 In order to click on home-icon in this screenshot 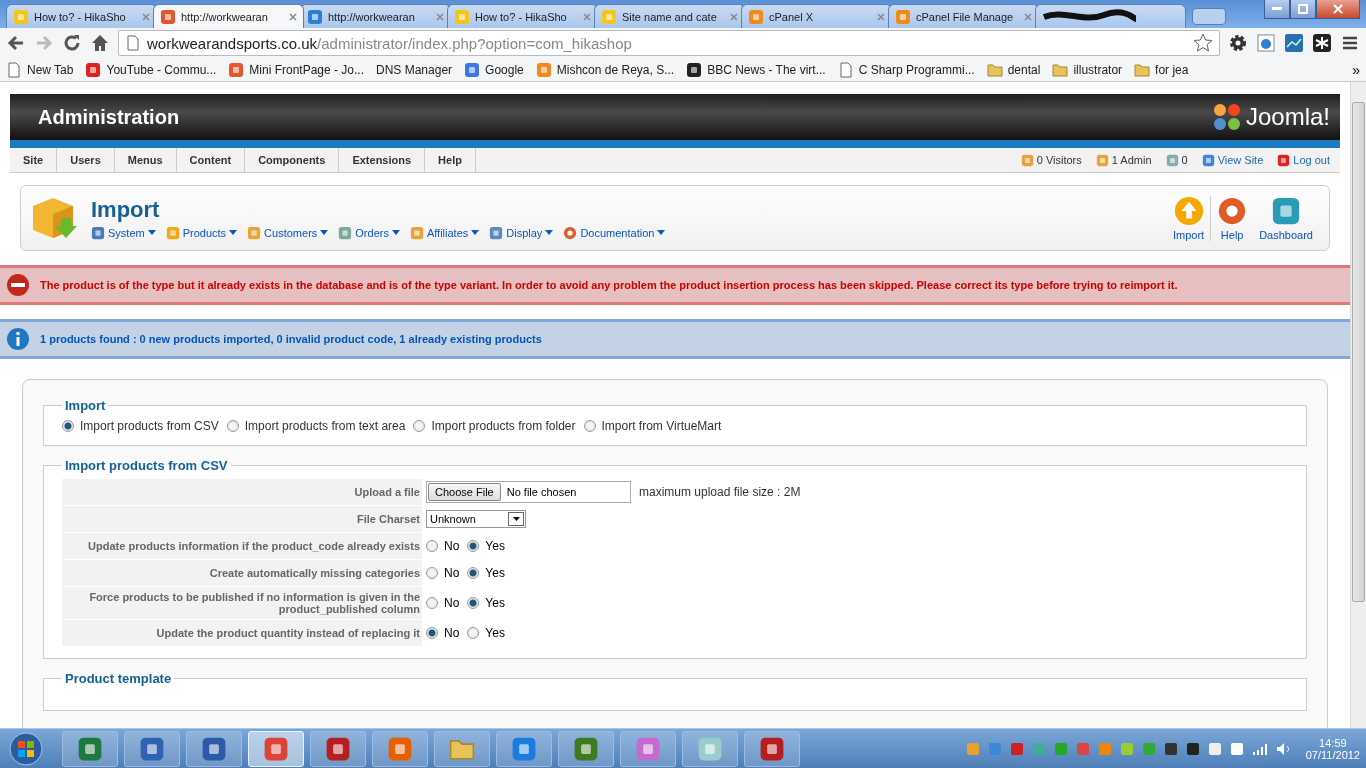, I will do `click(100, 43)`.